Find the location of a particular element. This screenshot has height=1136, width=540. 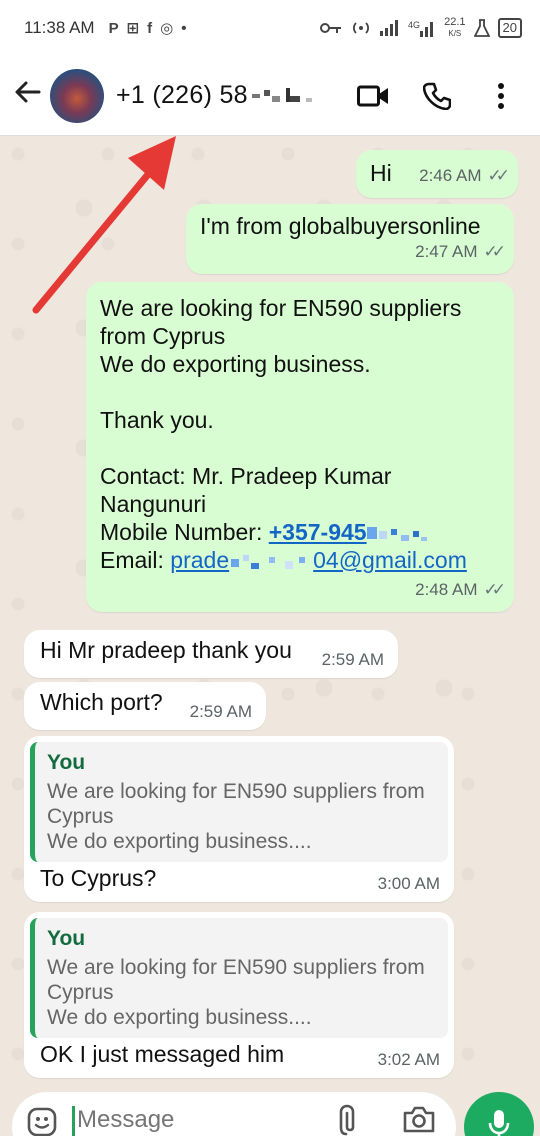

message-outgoing: Hi 2:46 AM ✓✓ is located at coordinates (437, 174).